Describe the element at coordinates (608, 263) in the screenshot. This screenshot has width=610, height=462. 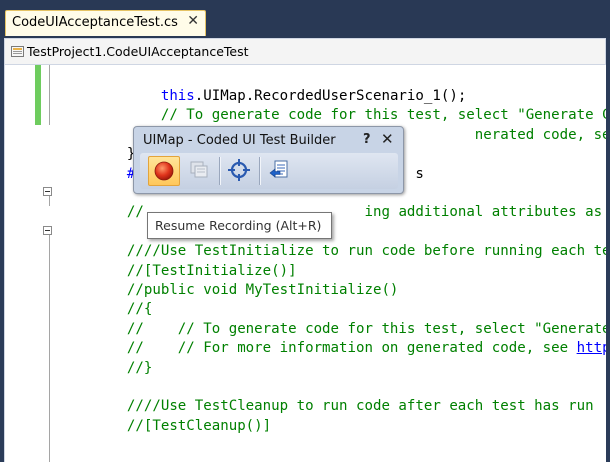
I see `right-edge` at that location.